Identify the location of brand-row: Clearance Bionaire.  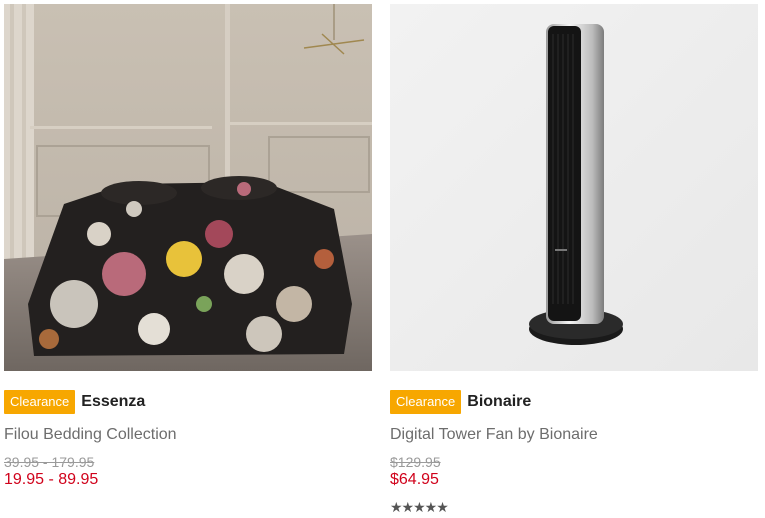
(574, 402).